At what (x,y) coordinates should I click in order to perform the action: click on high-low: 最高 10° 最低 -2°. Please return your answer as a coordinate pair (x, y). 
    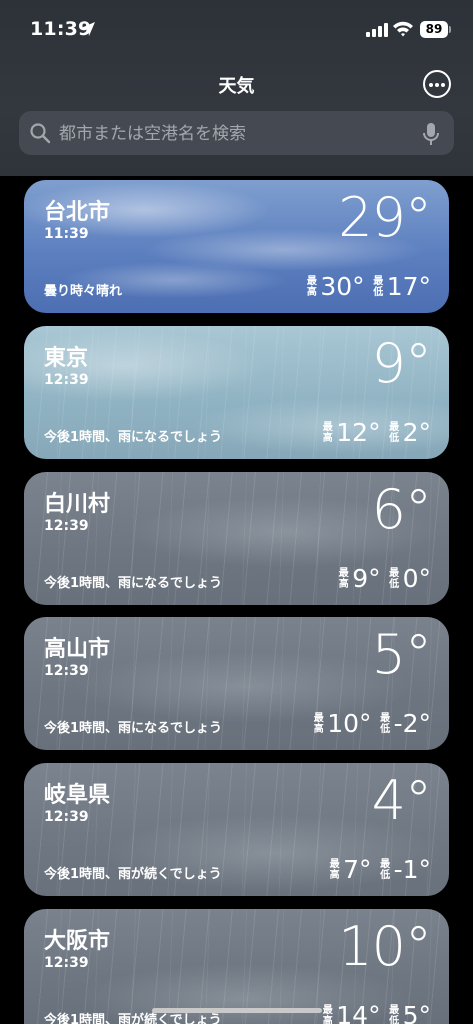
    Looking at the image, I should click on (372, 723).